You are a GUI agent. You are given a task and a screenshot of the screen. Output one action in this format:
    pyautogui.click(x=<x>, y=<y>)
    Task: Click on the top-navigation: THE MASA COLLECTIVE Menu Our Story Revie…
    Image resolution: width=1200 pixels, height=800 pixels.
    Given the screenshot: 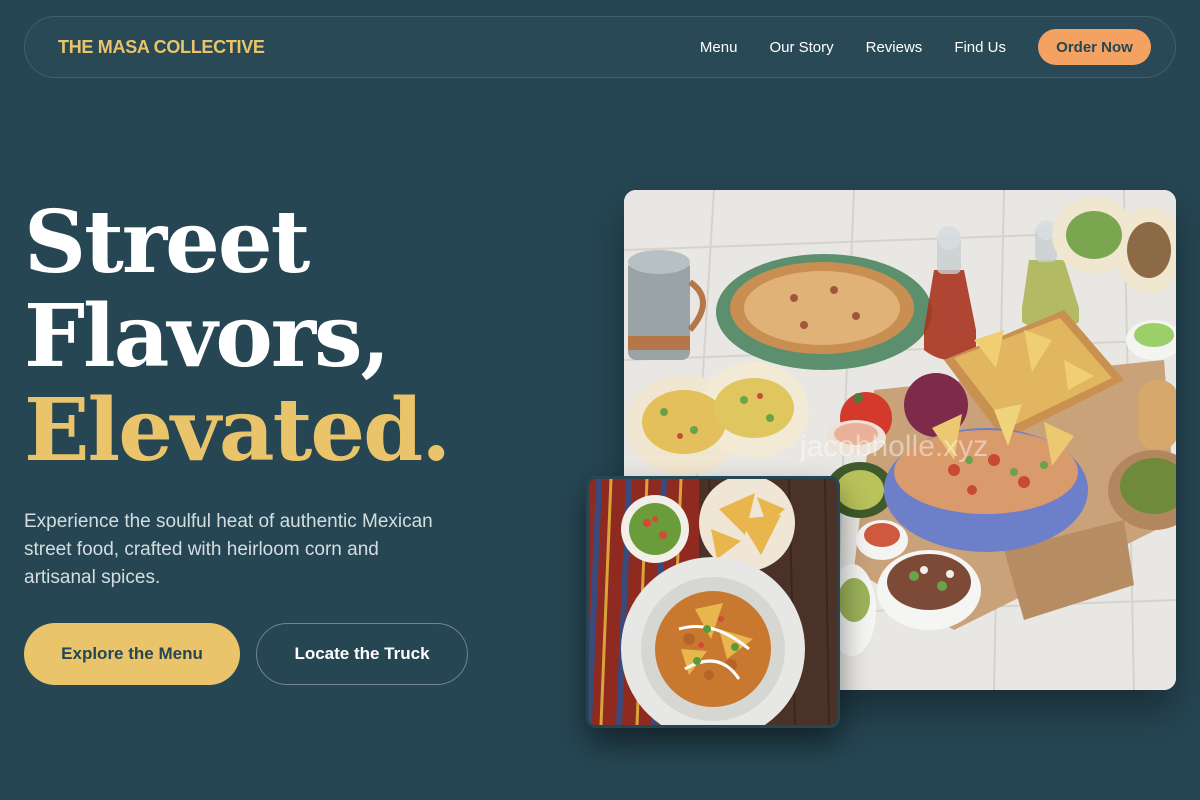 What is the action you would take?
    pyautogui.click(x=600, y=47)
    